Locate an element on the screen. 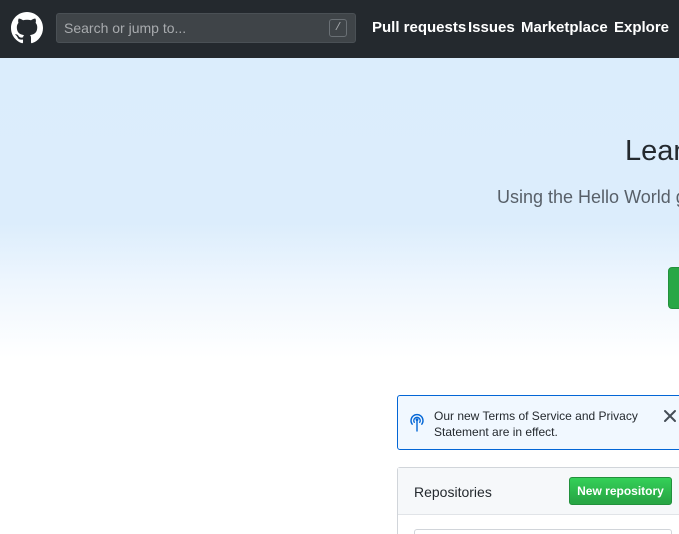 This screenshot has width=679, height=534. new-repository-button: New repository is located at coordinates (620, 491).